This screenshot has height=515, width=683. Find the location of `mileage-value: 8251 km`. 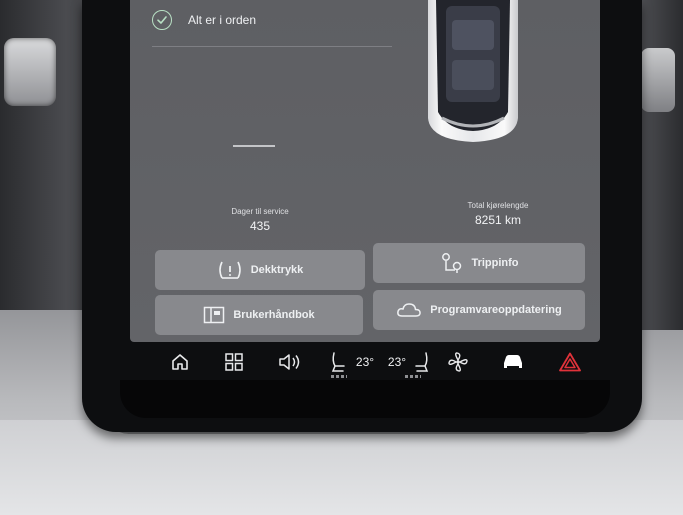

mileage-value: 8251 km is located at coordinates (498, 220).